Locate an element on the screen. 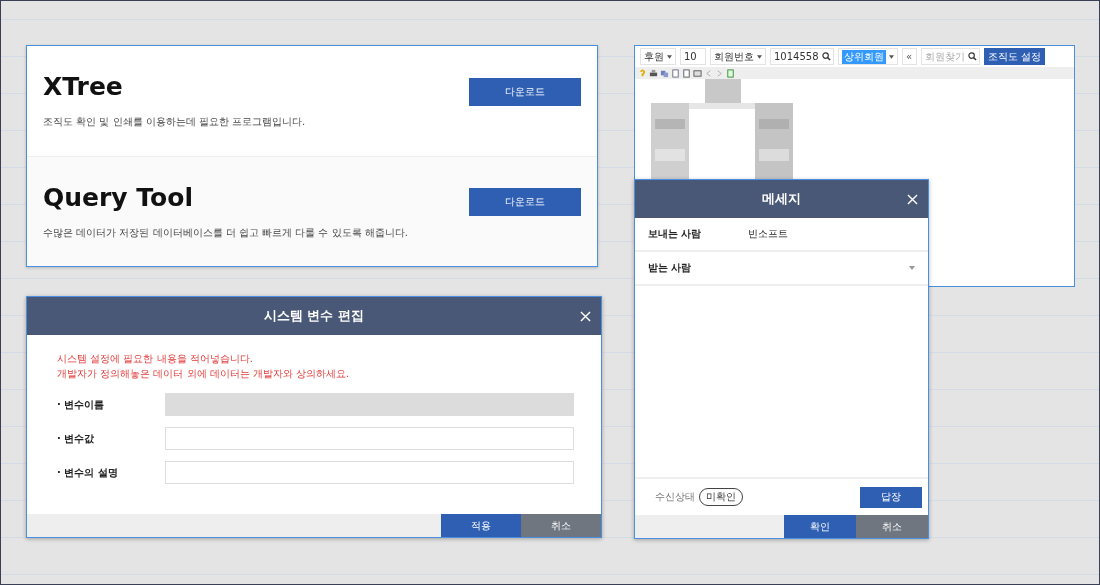  collapse-button: « is located at coordinates (909, 56).